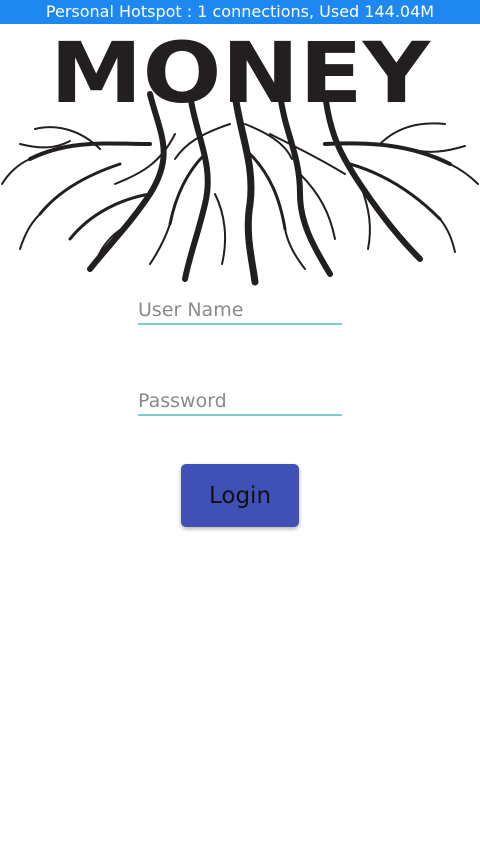 The width and height of the screenshot is (480, 853). I want to click on password-input, so click(238, 401).